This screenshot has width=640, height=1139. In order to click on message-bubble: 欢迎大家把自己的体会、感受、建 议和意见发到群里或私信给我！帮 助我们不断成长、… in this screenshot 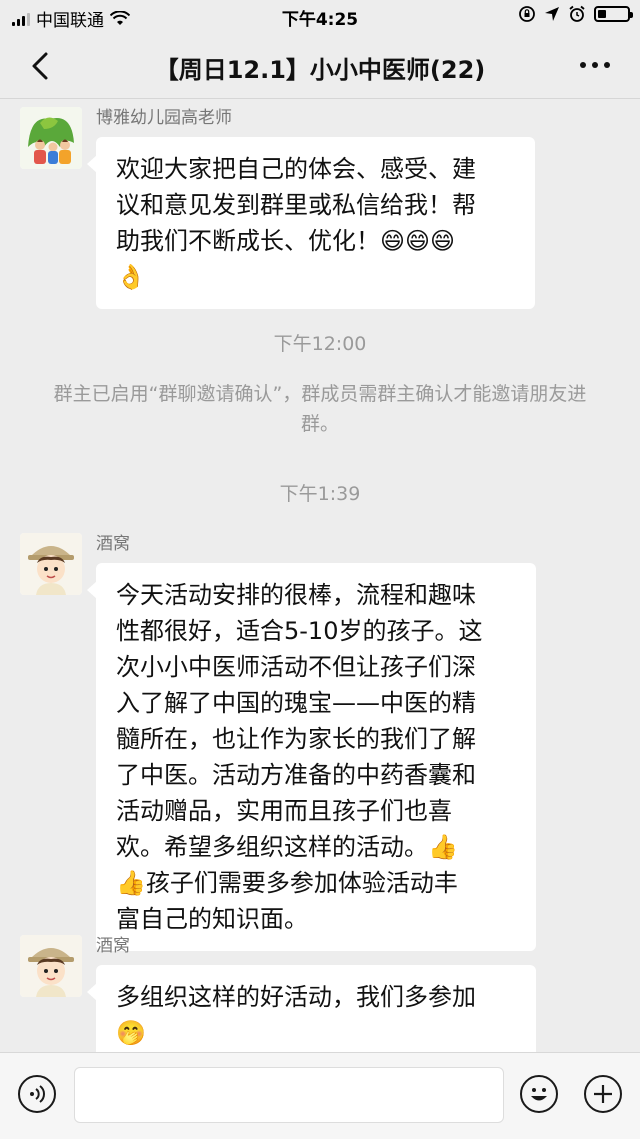, I will do `click(311, 223)`.